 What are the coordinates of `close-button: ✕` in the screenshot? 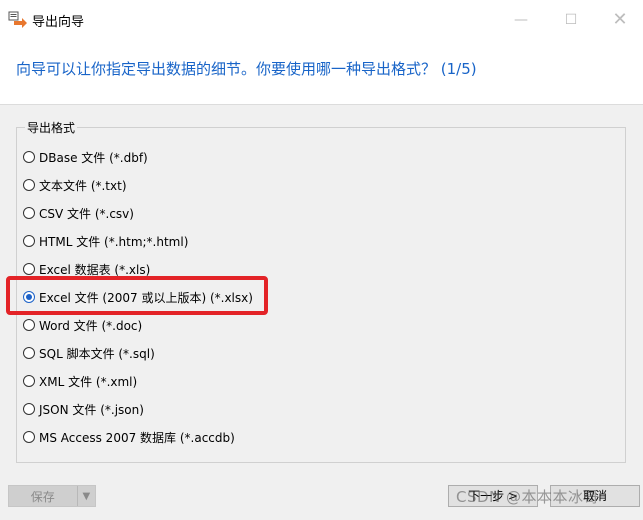 It's located at (620, 20).